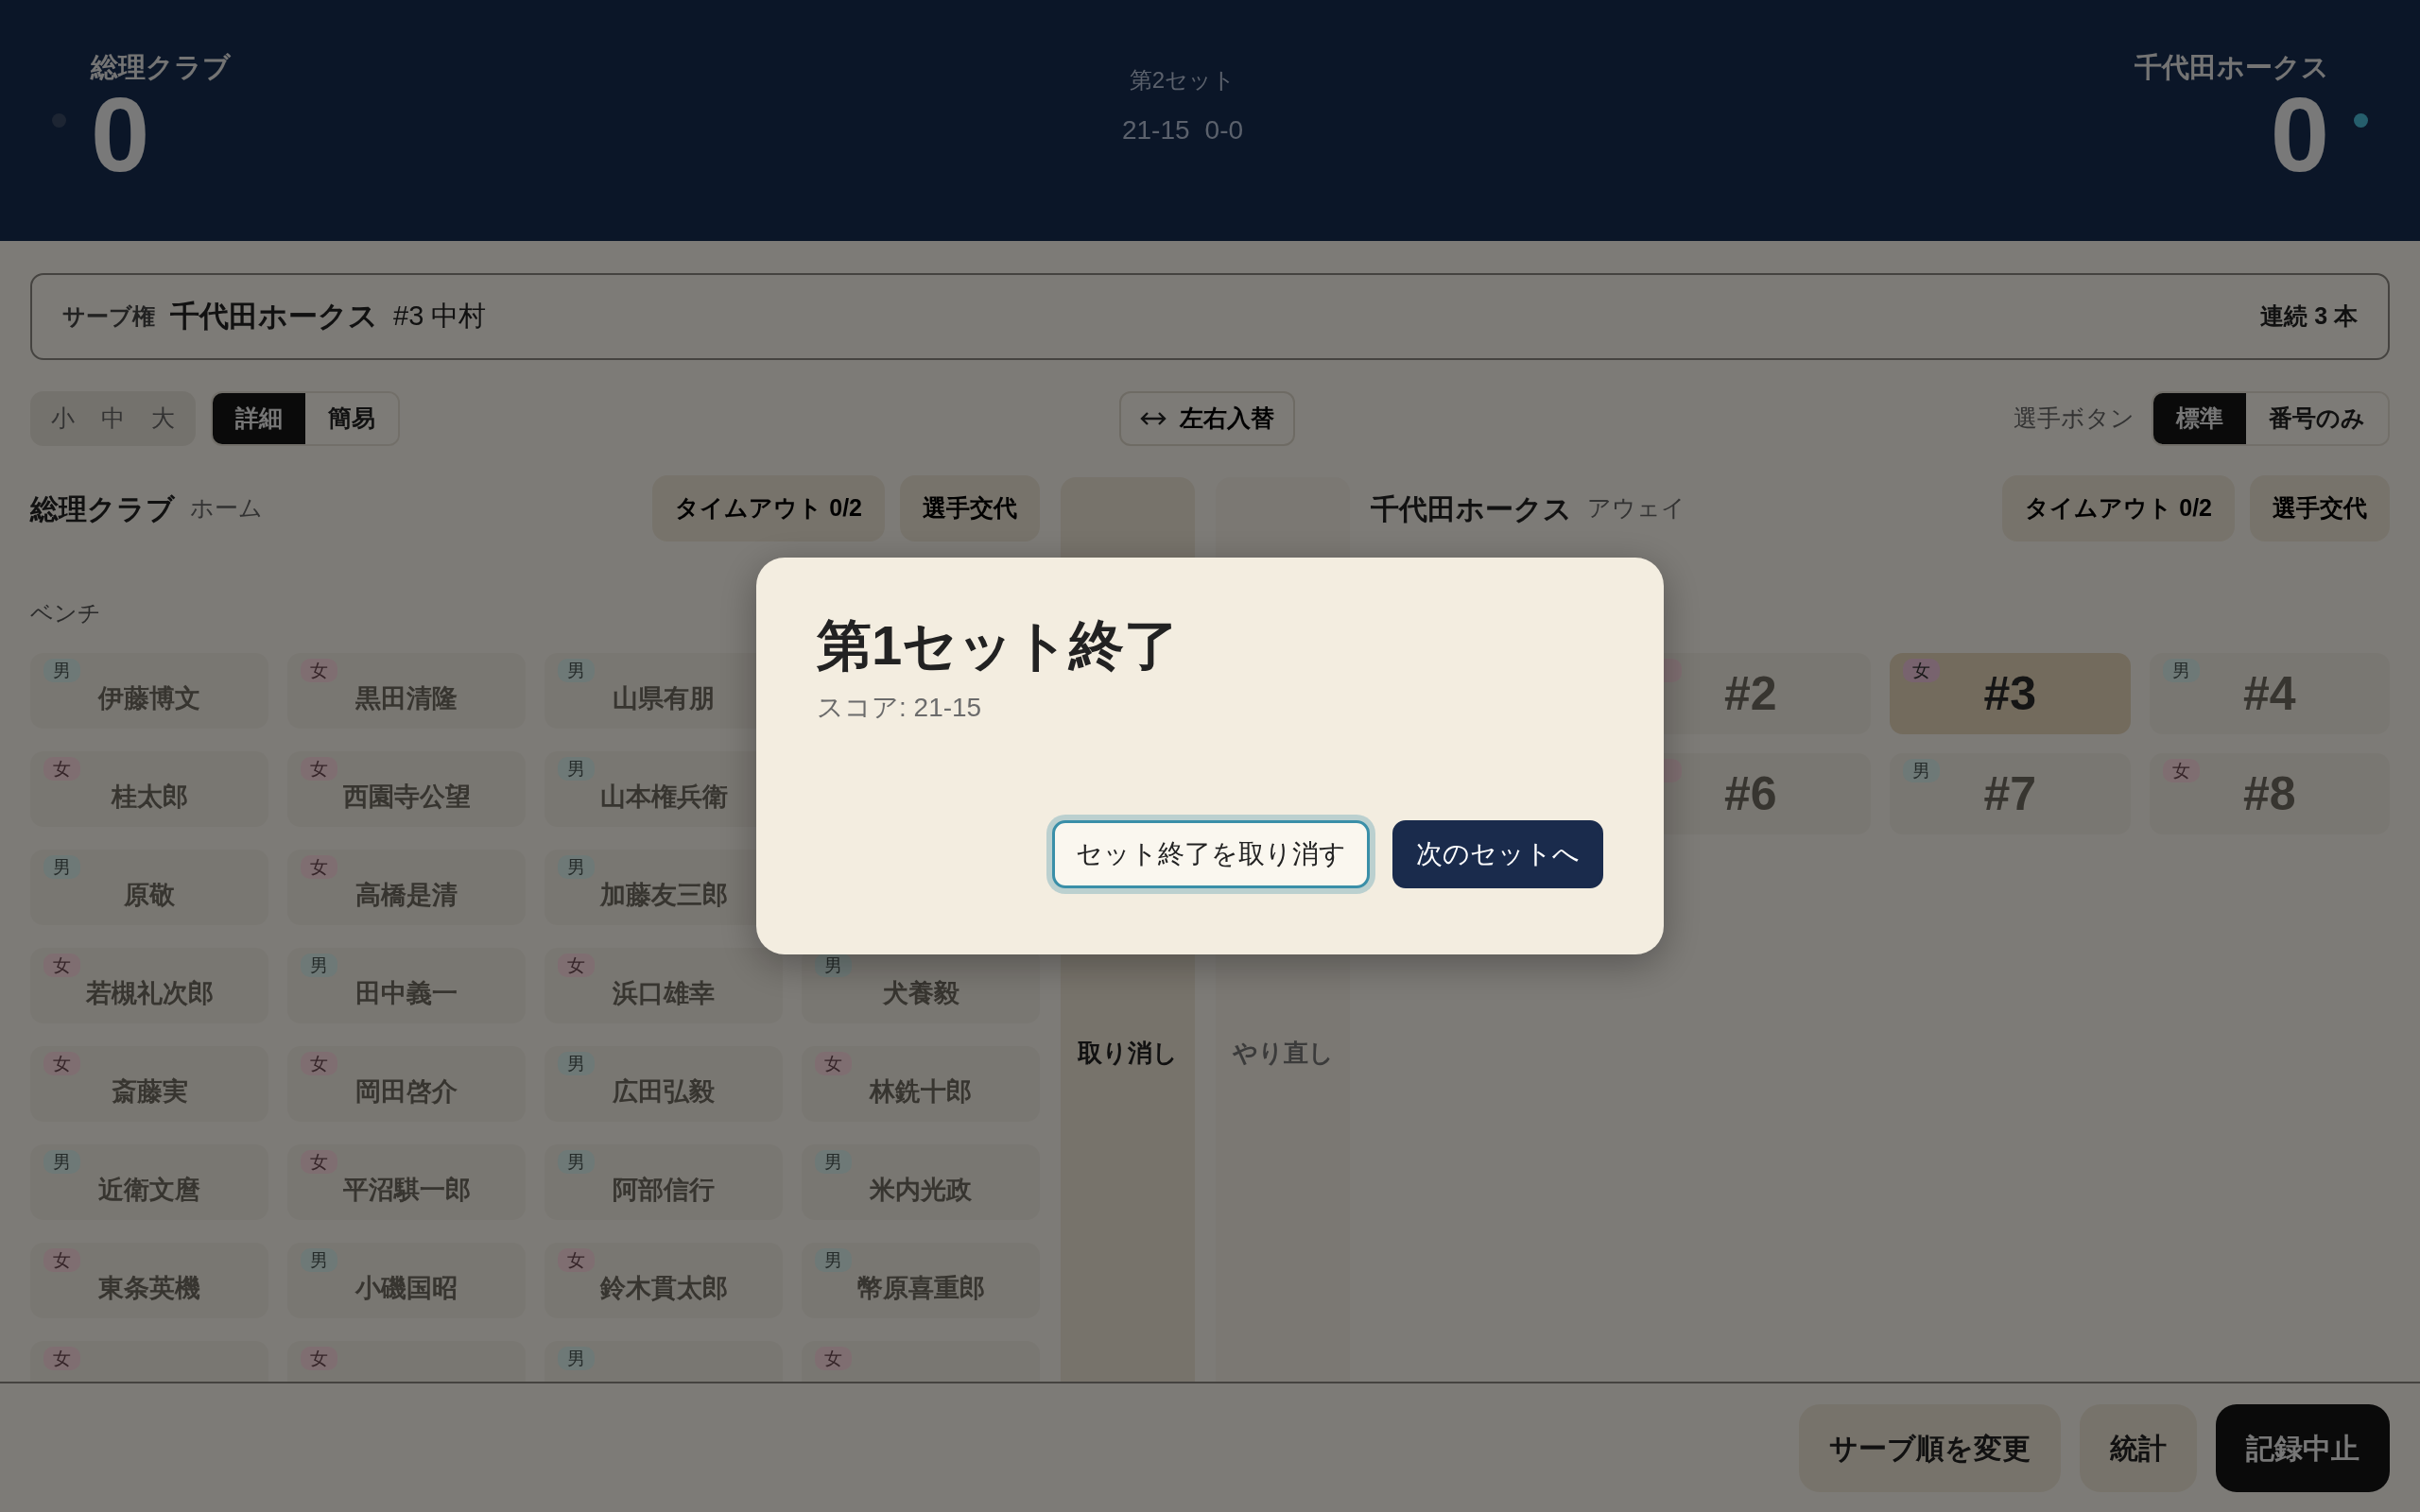 The width and height of the screenshot is (2420, 1512). Describe the element at coordinates (226, 508) in the screenshot. I see `team-role: ホーム` at that location.